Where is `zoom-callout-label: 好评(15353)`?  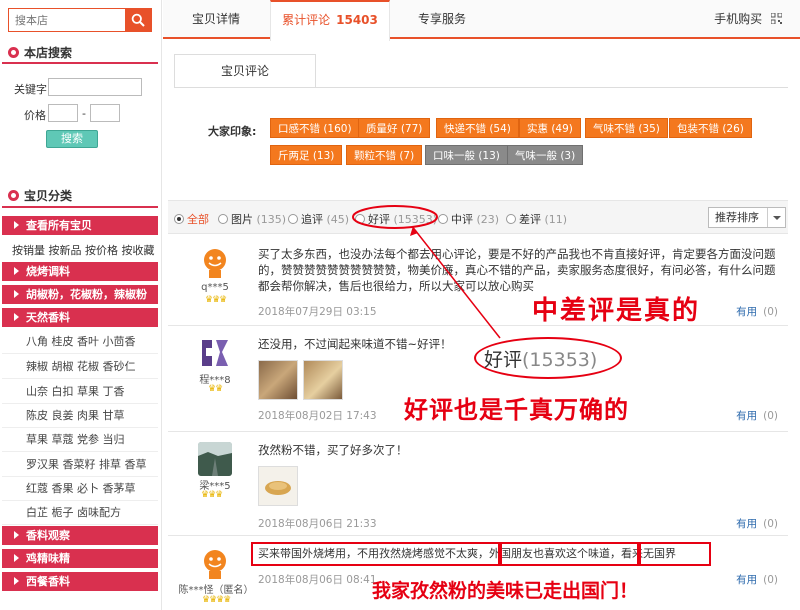
zoom-callout-label: 好评(15353) is located at coordinates (541, 360).